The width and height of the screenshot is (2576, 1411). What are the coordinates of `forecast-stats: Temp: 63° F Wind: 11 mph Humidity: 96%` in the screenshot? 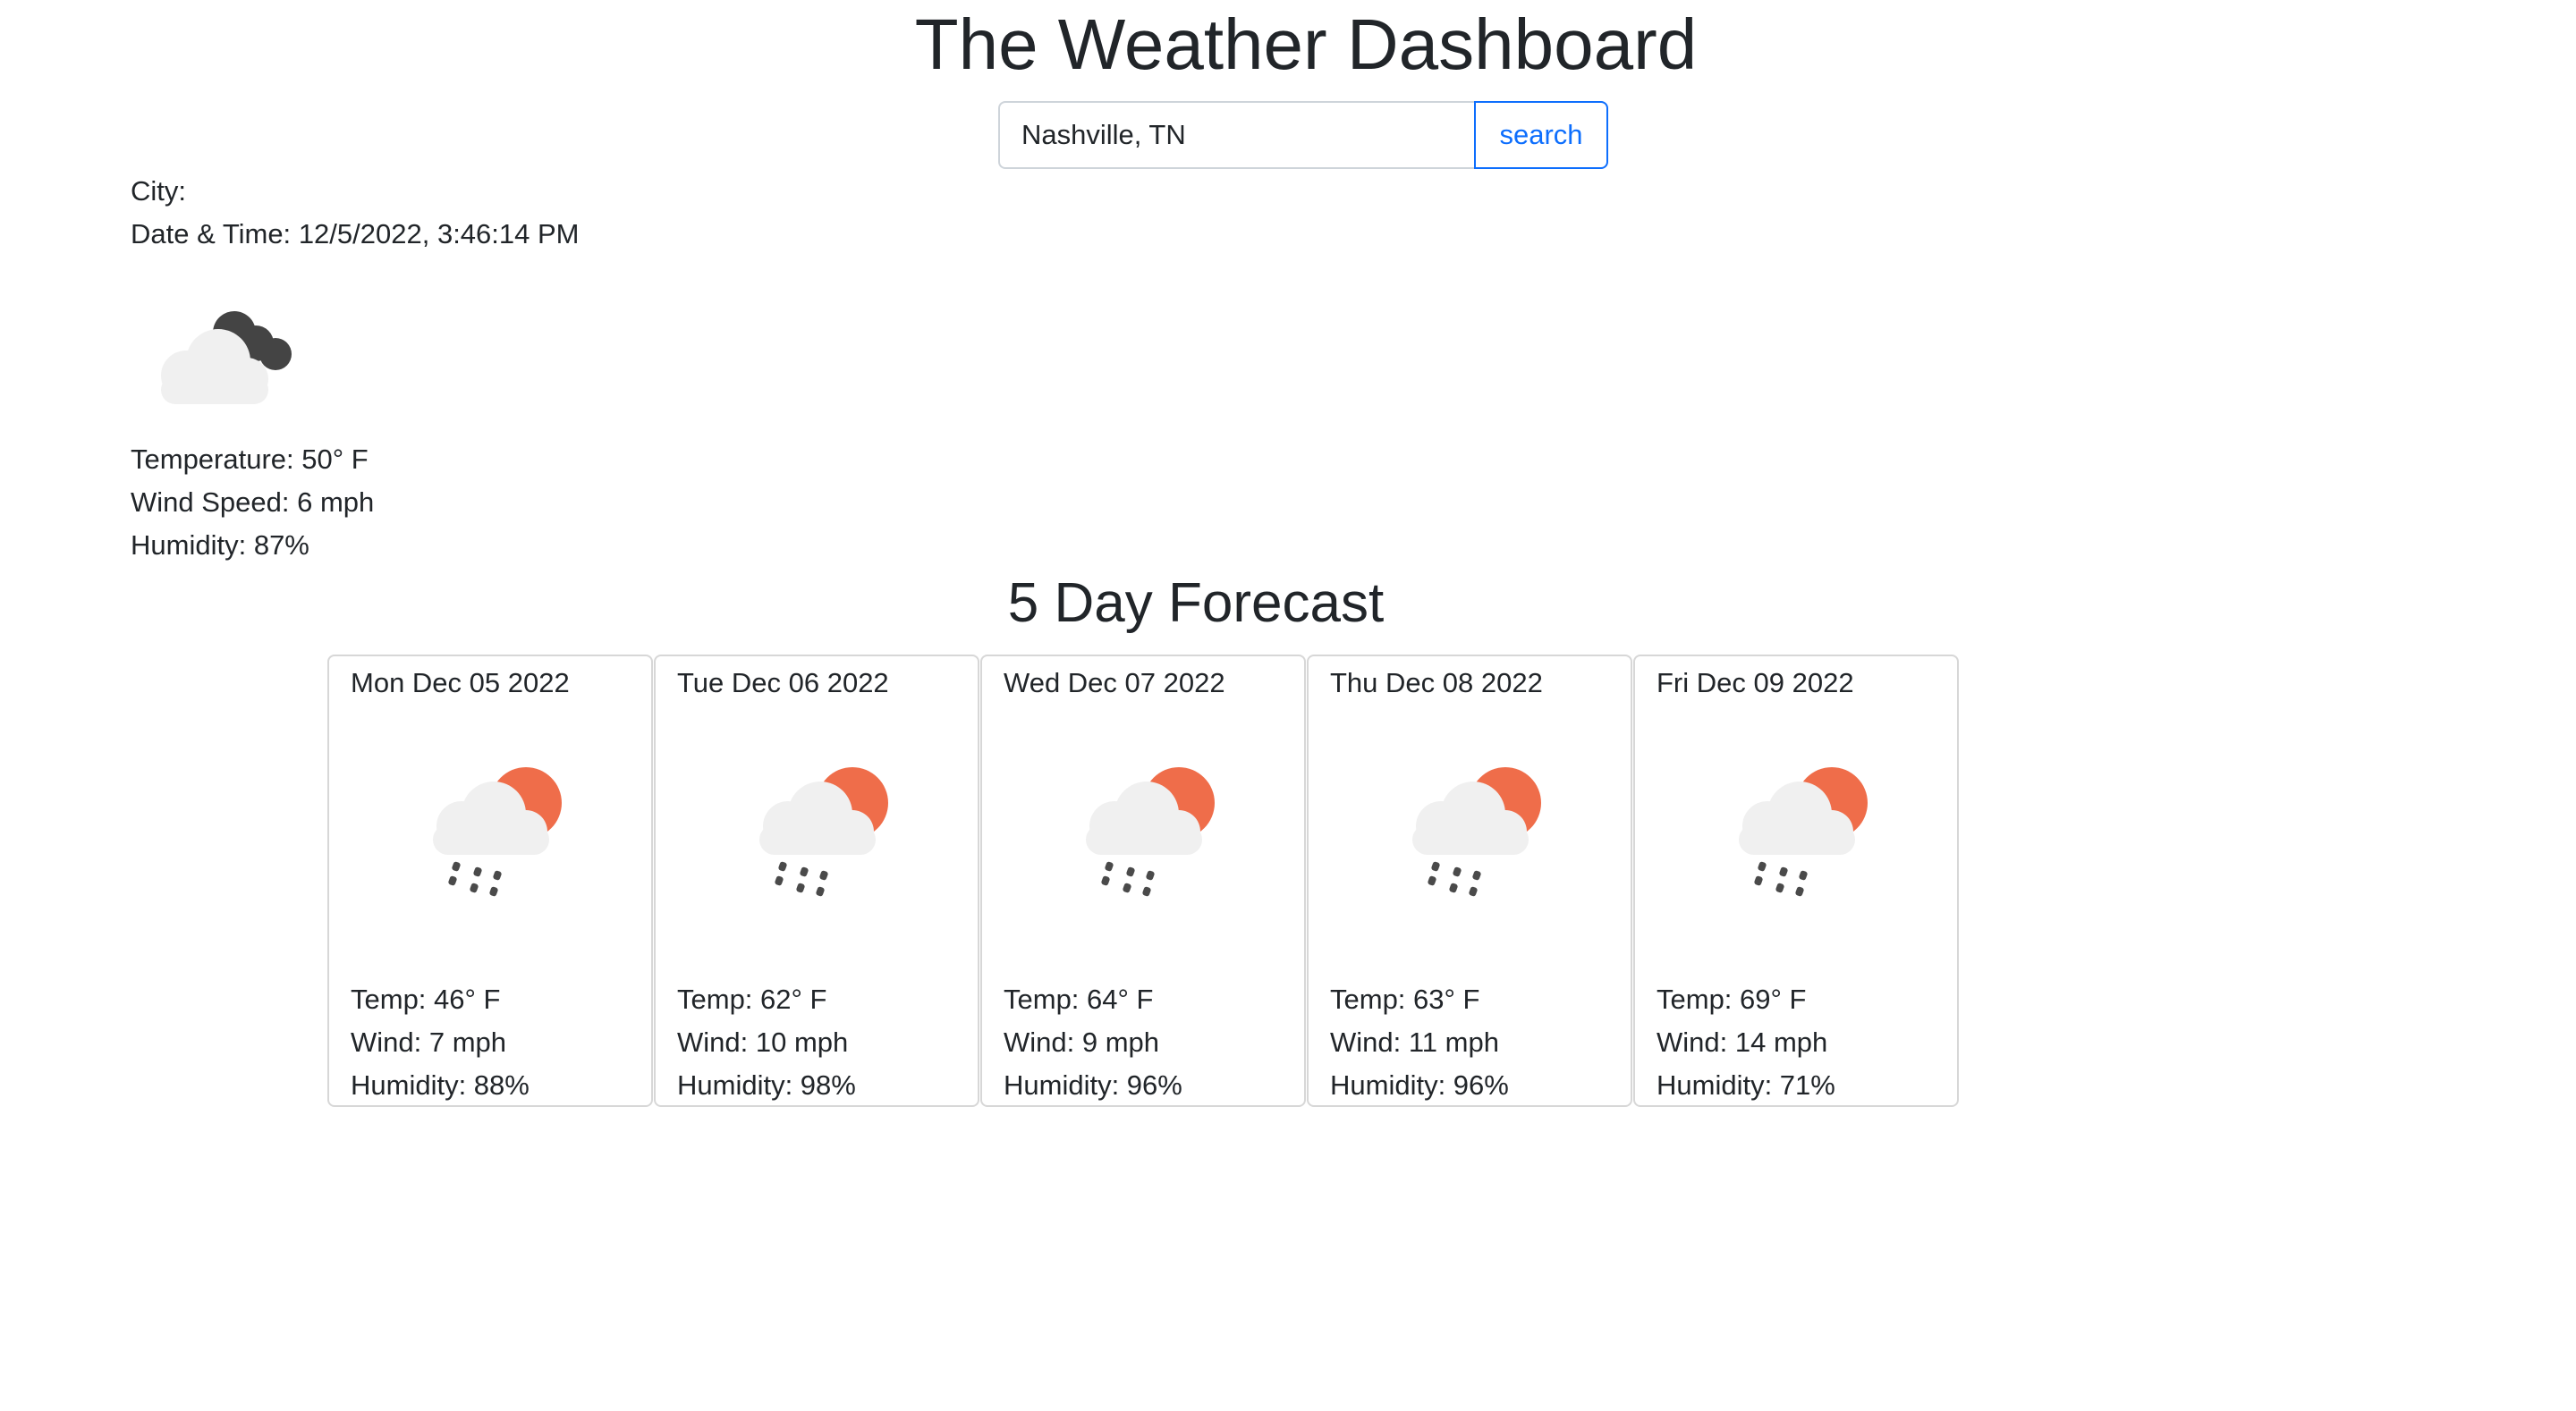 It's located at (1419, 1042).